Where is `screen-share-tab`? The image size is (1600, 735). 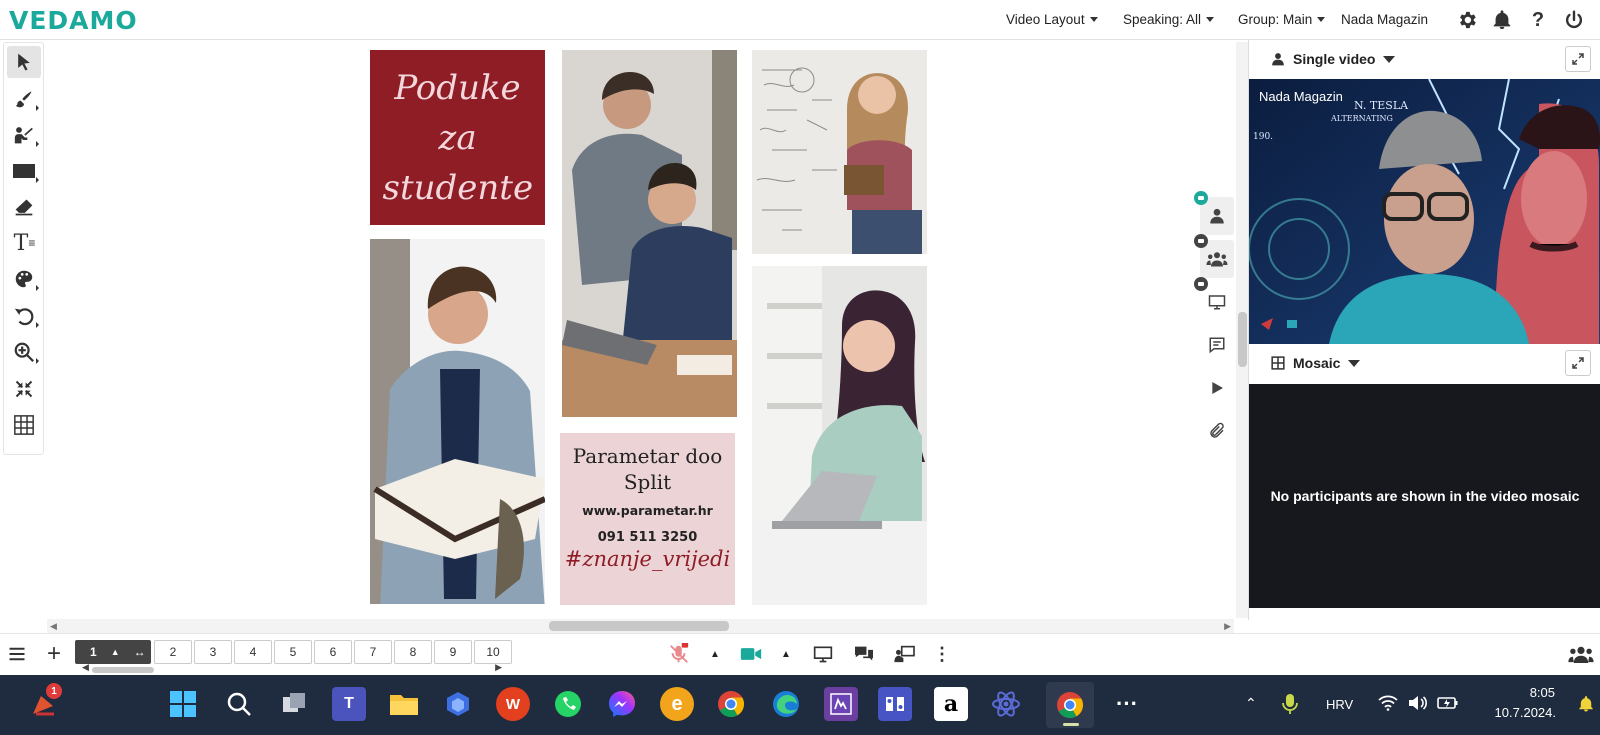
screen-share-tab is located at coordinates (1214, 299).